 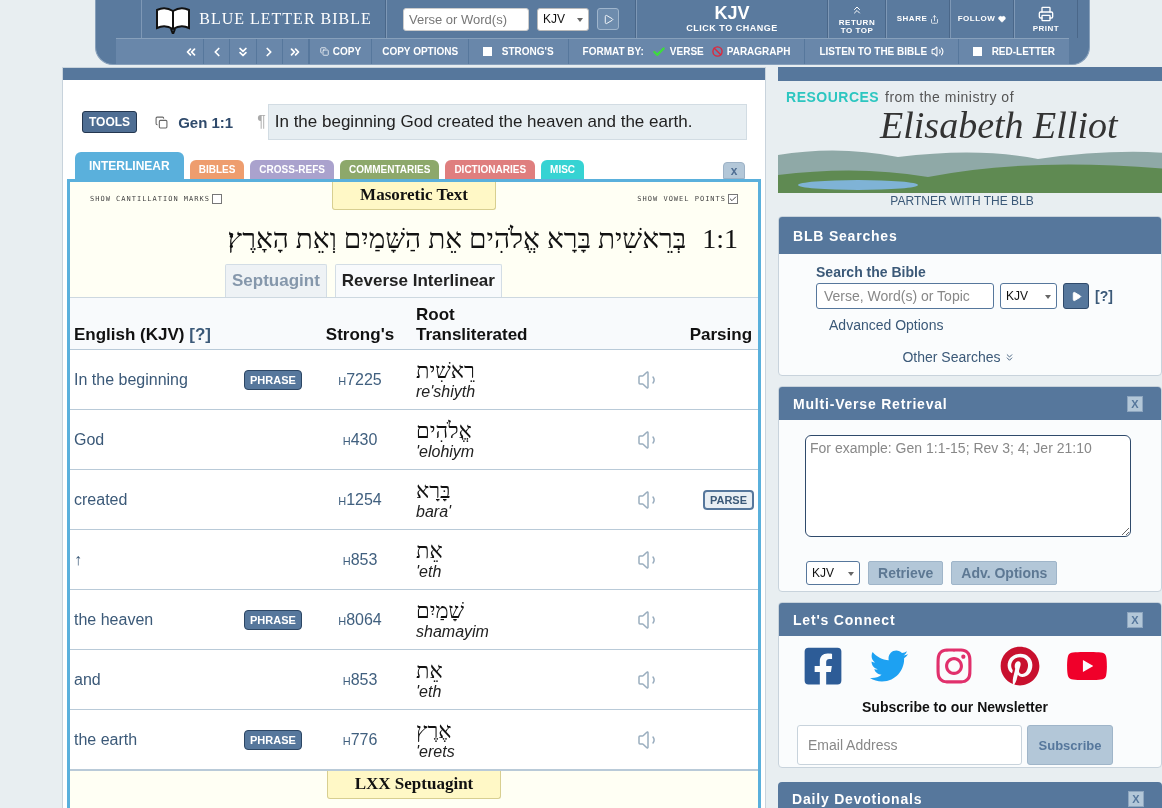 What do you see at coordinates (1002, 19) in the screenshot?
I see `heart-icon` at bounding box center [1002, 19].